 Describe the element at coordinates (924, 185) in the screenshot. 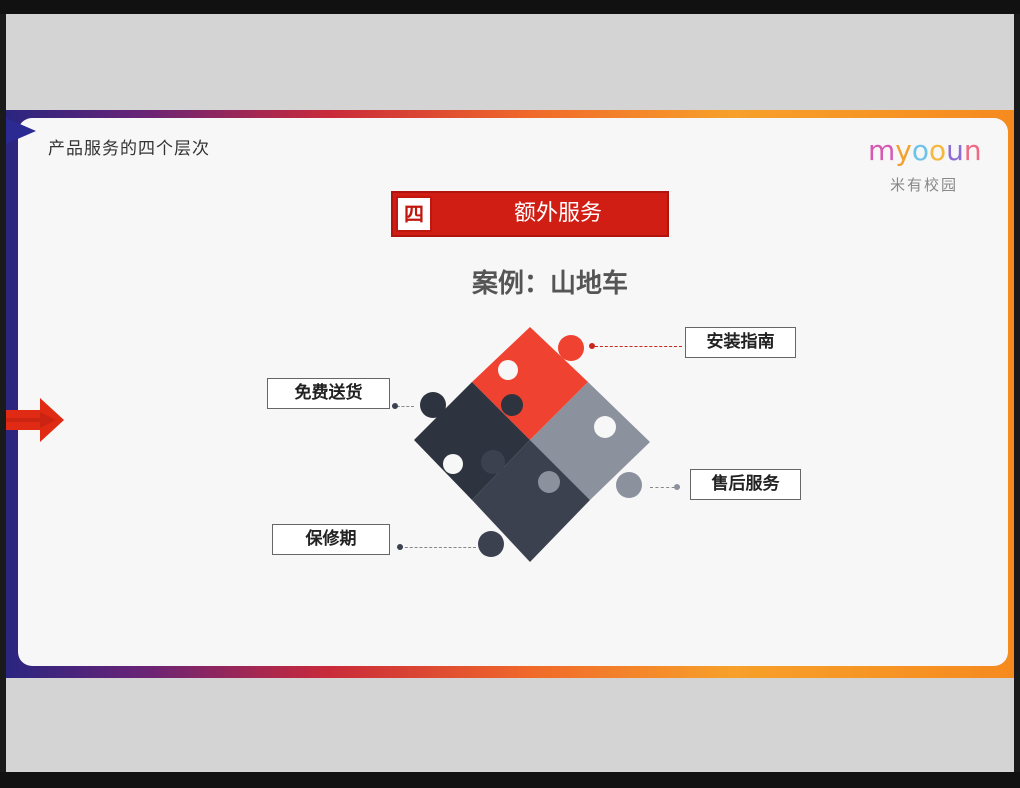

I see `logo-subtitle: 米有校园` at that location.